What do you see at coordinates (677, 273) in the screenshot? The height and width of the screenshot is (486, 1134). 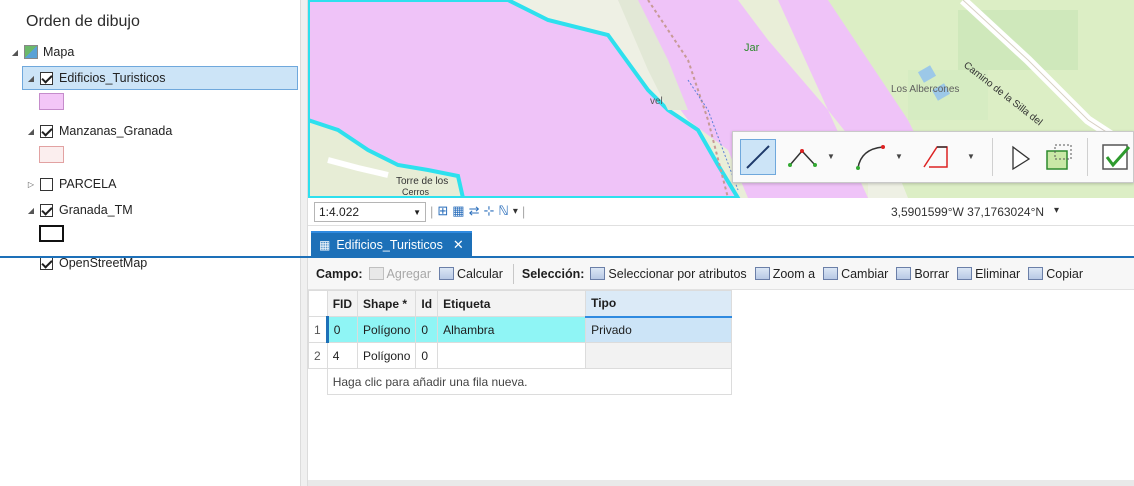 I see `select-by-attributes-label: Seleccionar por atributos` at bounding box center [677, 273].